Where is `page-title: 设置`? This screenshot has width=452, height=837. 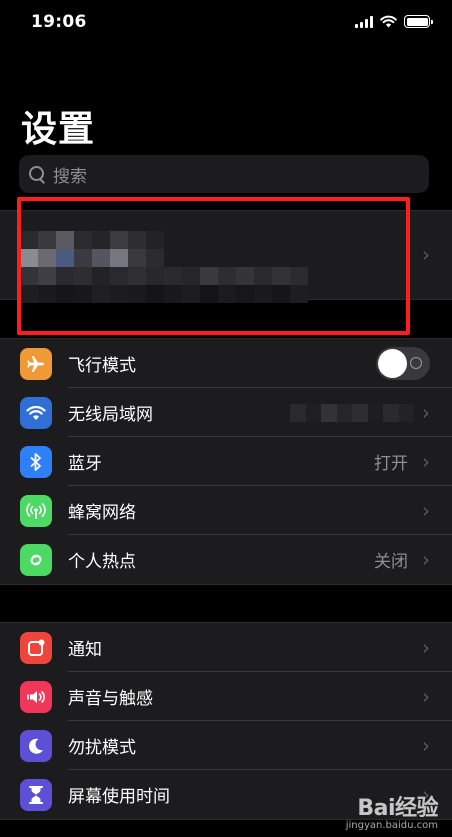
page-title: 设置 is located at coordinates (58, 129).